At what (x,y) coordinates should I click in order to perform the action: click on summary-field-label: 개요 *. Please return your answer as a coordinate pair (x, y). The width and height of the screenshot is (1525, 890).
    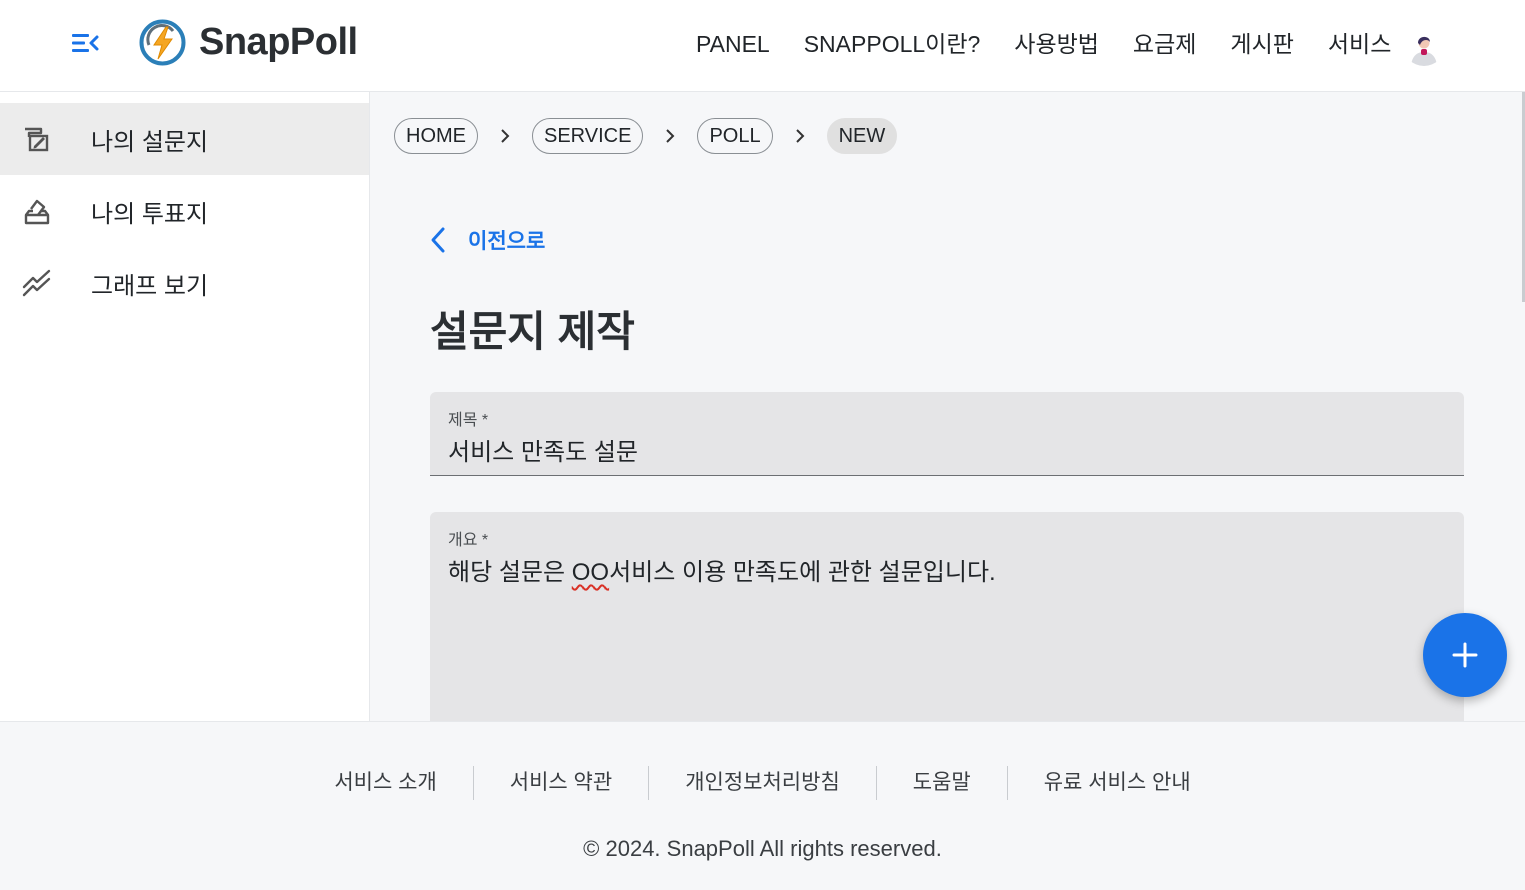
    Looking at the image, I should click on (468, 540).